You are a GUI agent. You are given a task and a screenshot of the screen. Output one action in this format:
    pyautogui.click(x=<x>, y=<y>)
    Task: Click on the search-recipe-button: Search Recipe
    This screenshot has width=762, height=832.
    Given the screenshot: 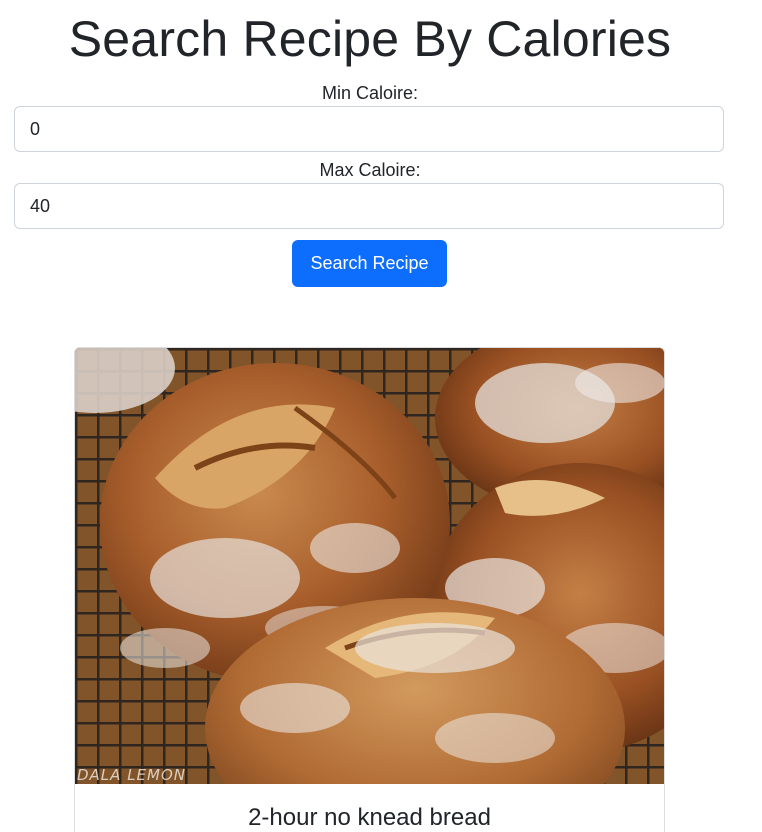 What is the action you would take?
    pyautogui.click(x=369, y=263)
    